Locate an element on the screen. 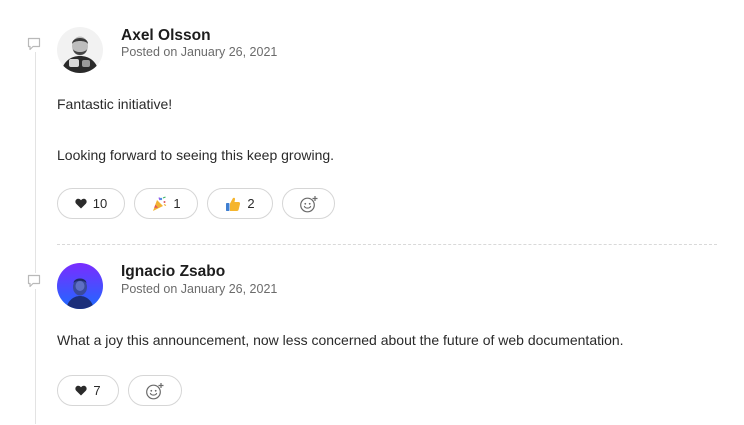  reaction-count: 7 is located at coordinates (97, 390).